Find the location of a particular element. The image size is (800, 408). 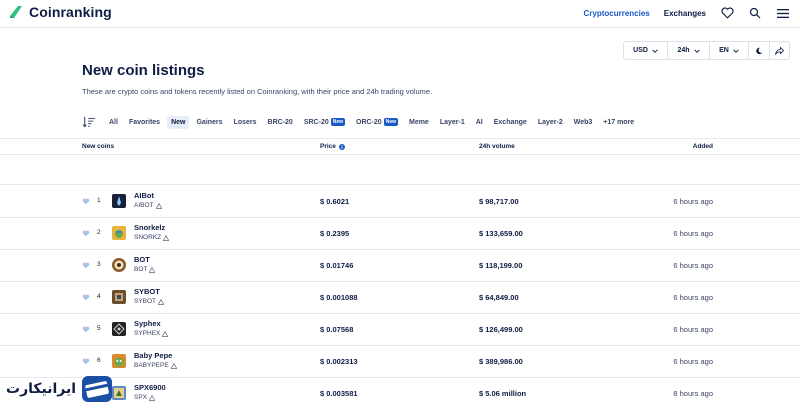

filter-src-20: SRC-20 New is located at coordinates (324, 122).